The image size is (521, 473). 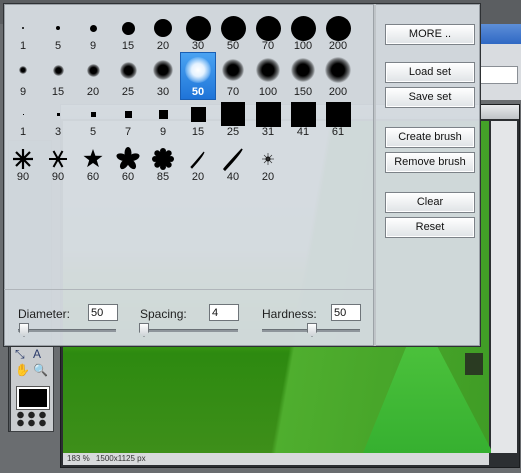 What do you see at coordinates (198, 177) in the screenshot?
I see `brush-size-label: 20` at bounding box center [198, 177].